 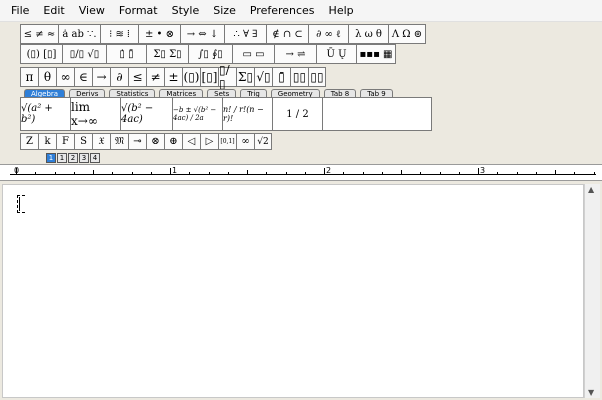 What do you see at coordinates (167, 54) in the screenshot?
I see `summation-palette-button: Σ▯ Σ▯` at bounding box center [167, 54].